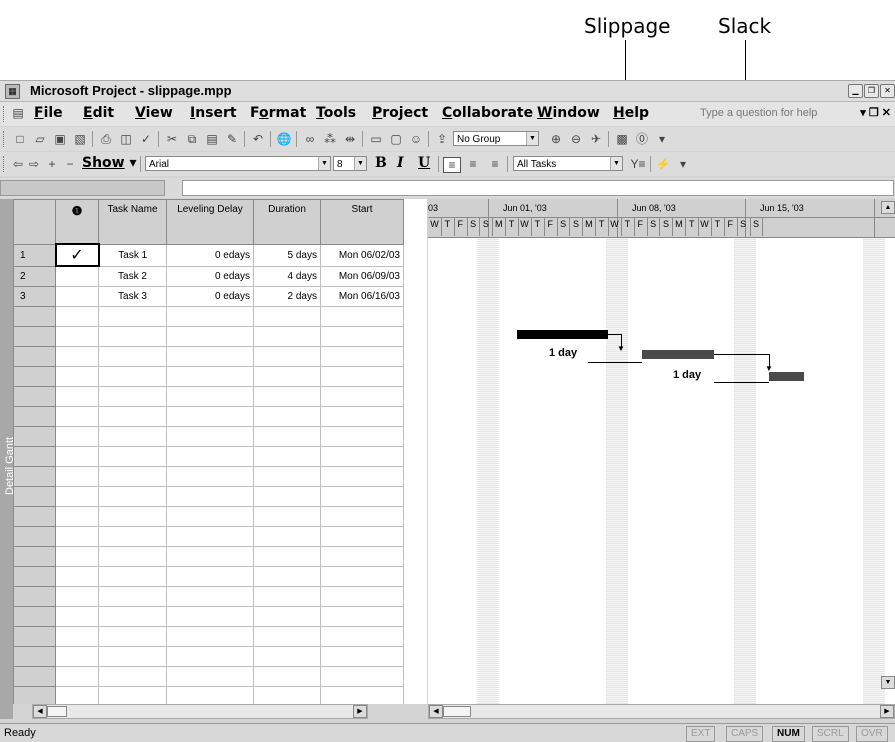  Describe the element at coordinates (887, 91) in the screenshot. I see `close-icon: ✕` at that location.